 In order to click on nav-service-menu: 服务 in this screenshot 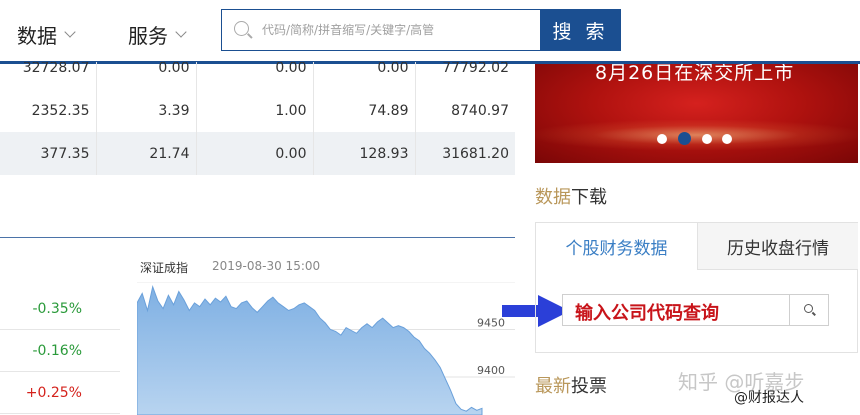, I will do `click(157, 34)`.